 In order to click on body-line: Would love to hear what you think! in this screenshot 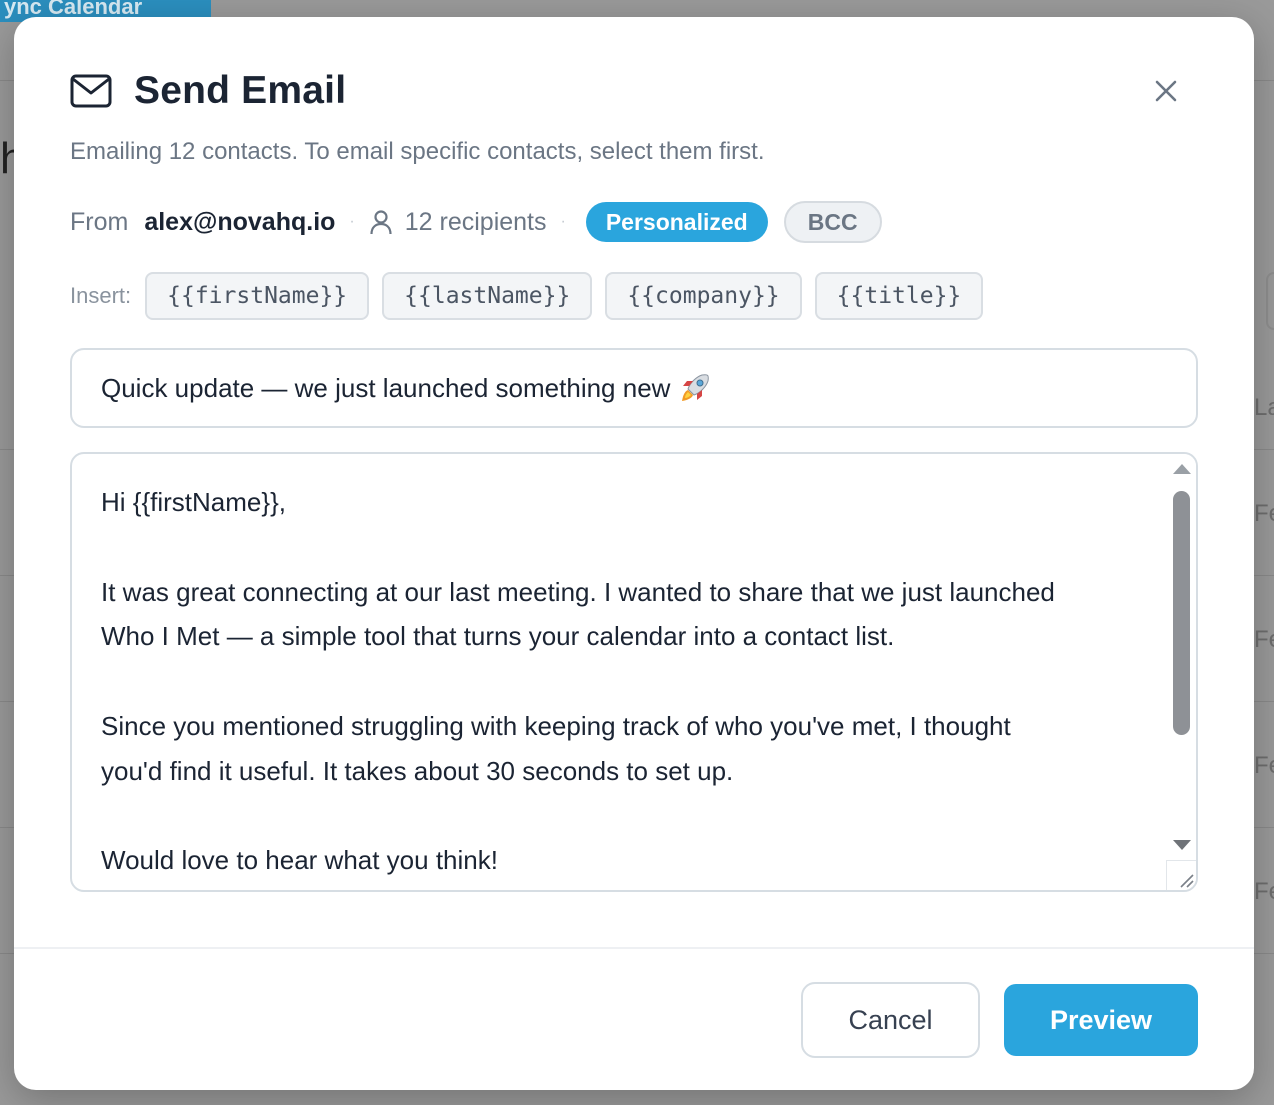, I will do `click(299, 860)`.